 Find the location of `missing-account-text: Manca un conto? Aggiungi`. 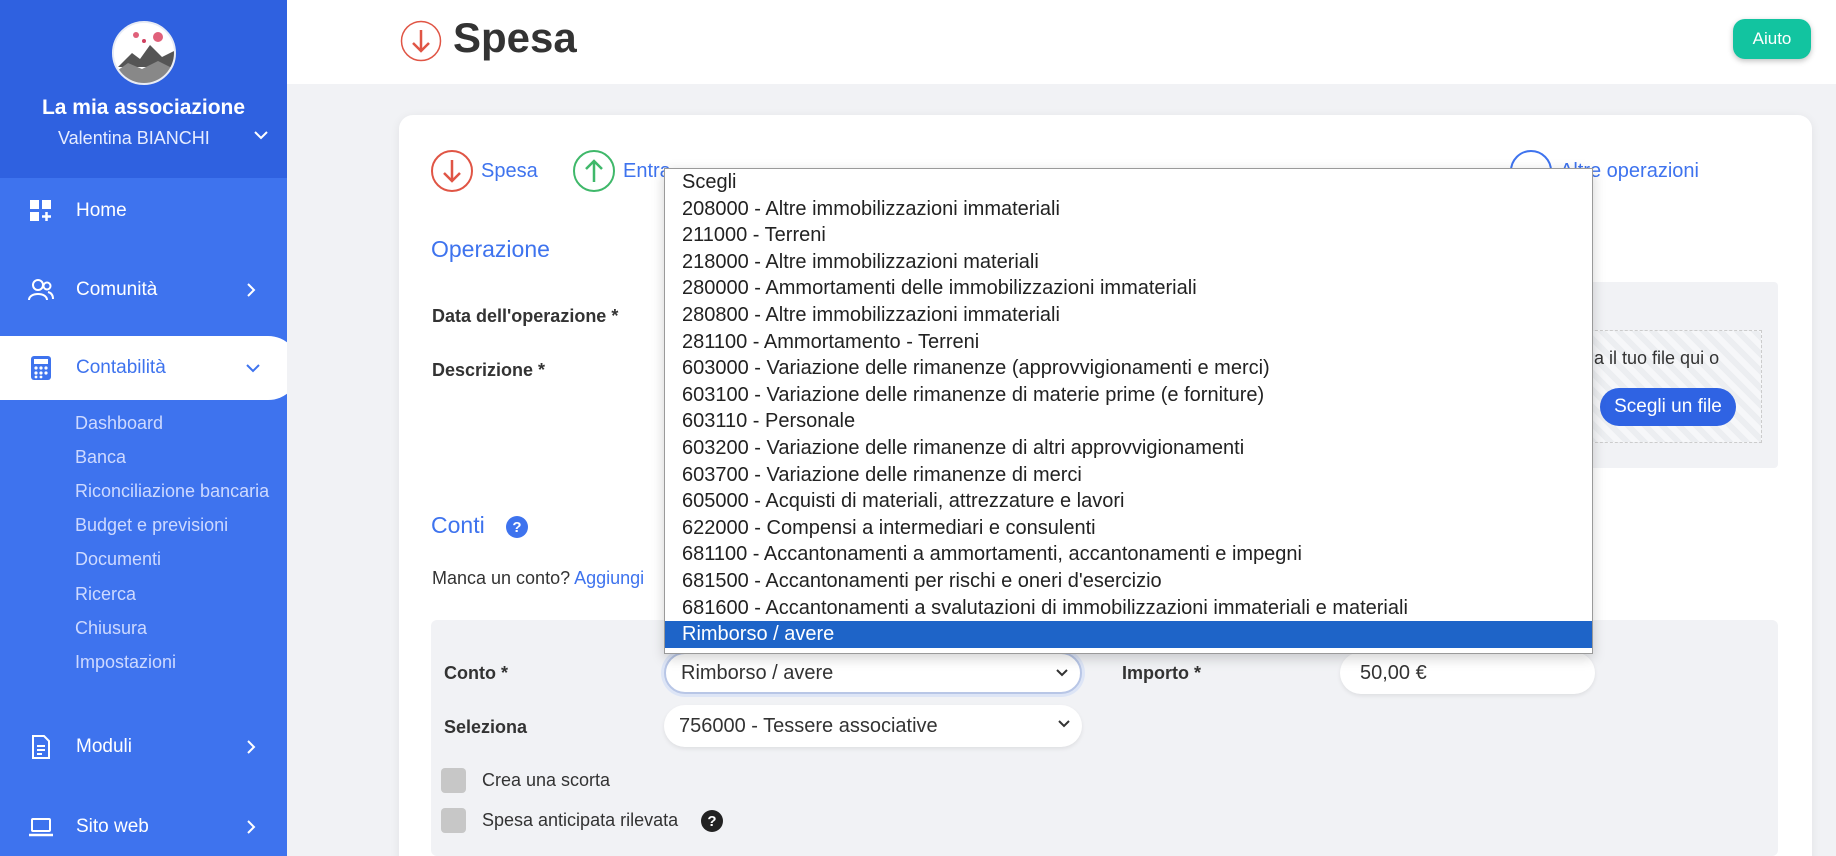

missing-account-text: Manca un conto? Aggiungi is located at coordinates (538, 578).